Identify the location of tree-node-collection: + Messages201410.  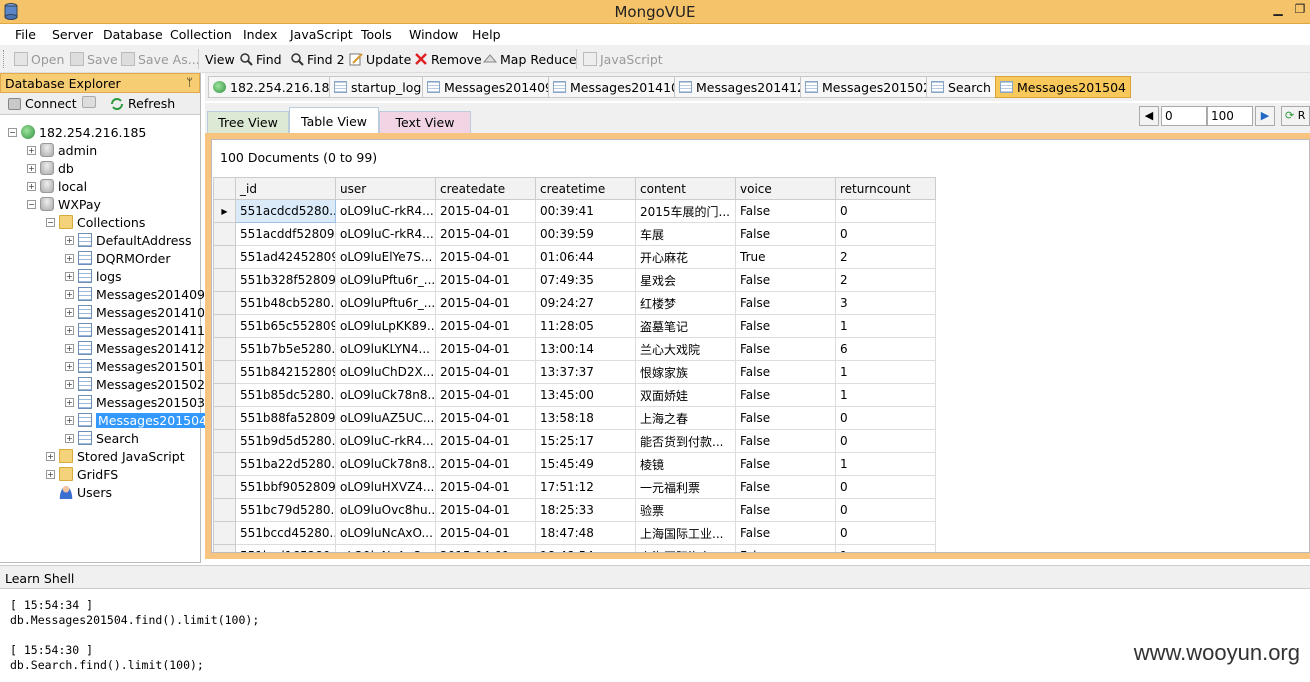
(135, 312).